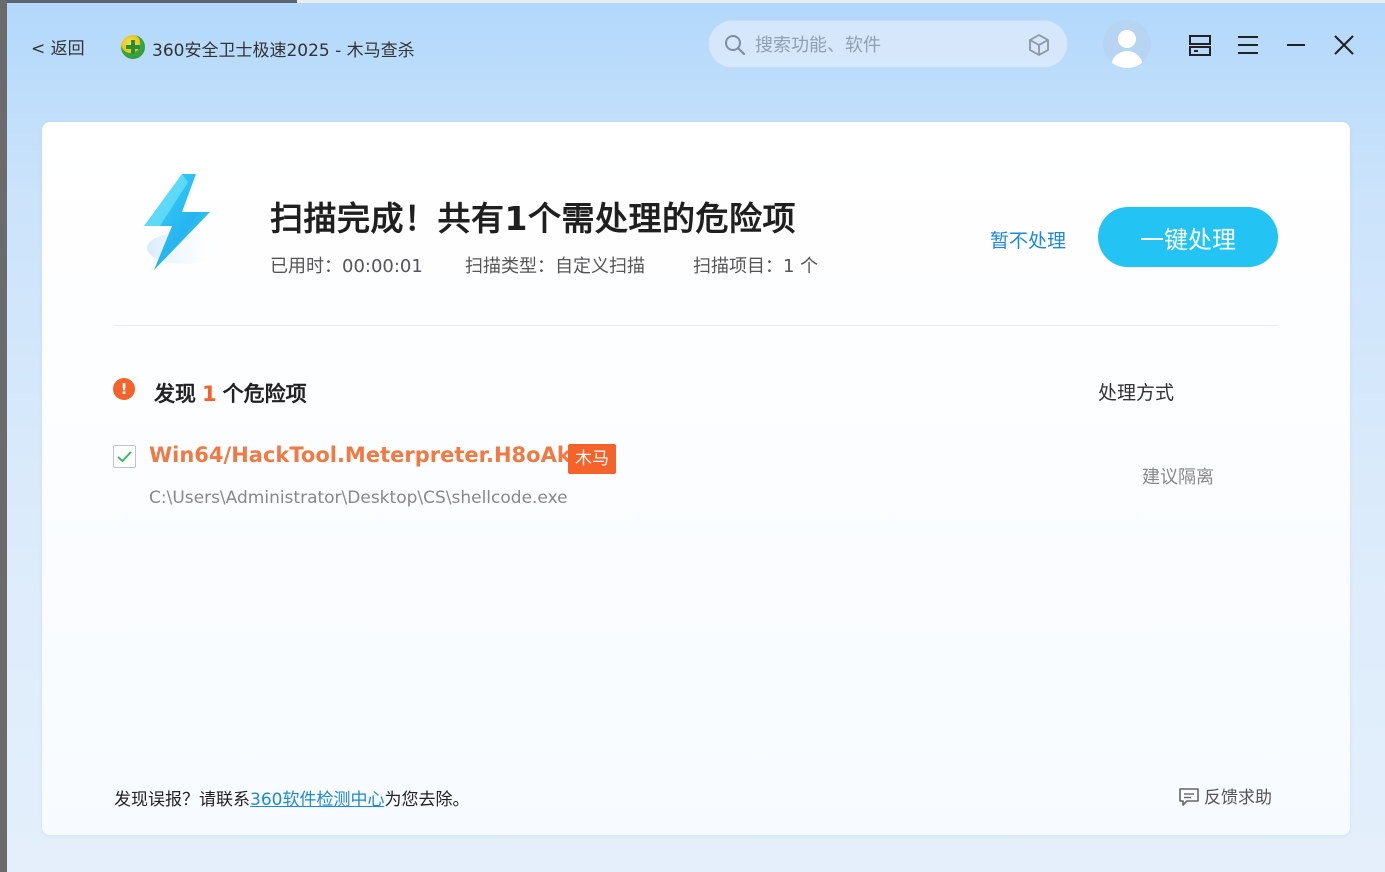  What do you see at coordinates (182, 800) in the screenshot?
I see `footer-text-before: 发现误报？请联系` at bounding box center [182, 800].